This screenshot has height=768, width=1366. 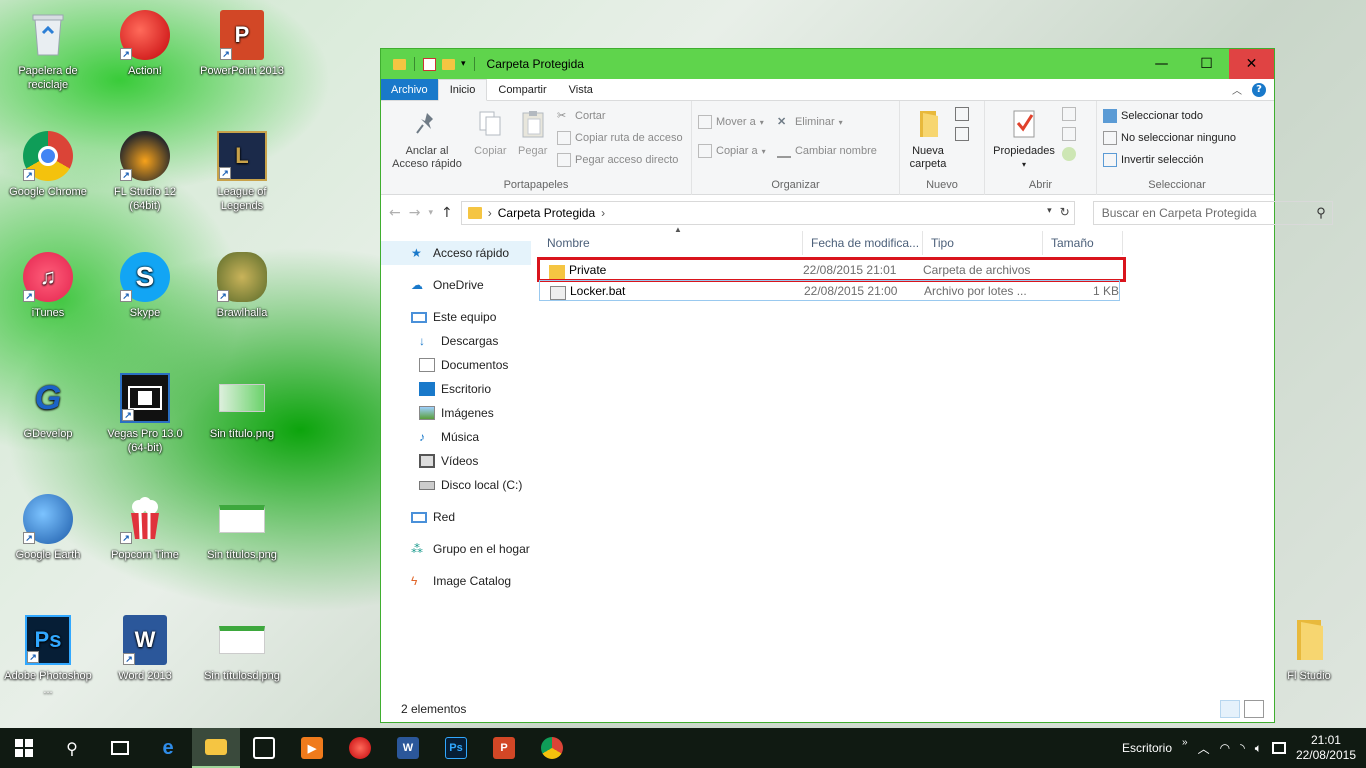 I want to click on toolbar-expand-icon: », so click(x=1185, y=742).